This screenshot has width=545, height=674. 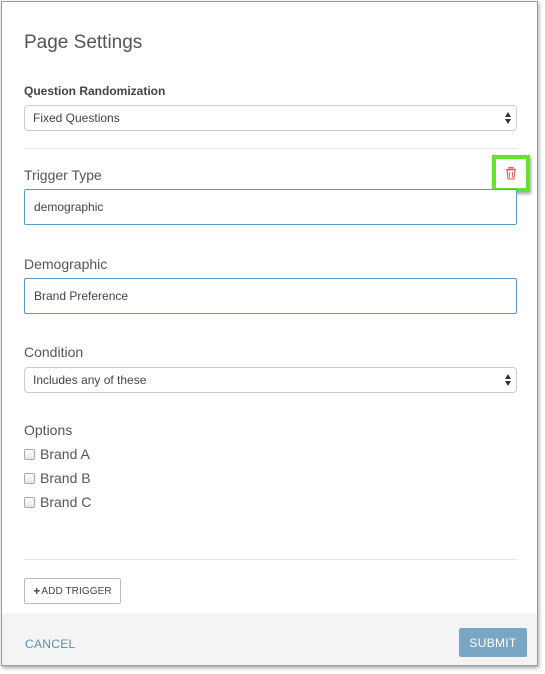 What do you see at coordinates (29, 478) in the screenshot?
I see `brand-b-checkbox` at bounding box center [29, 478].